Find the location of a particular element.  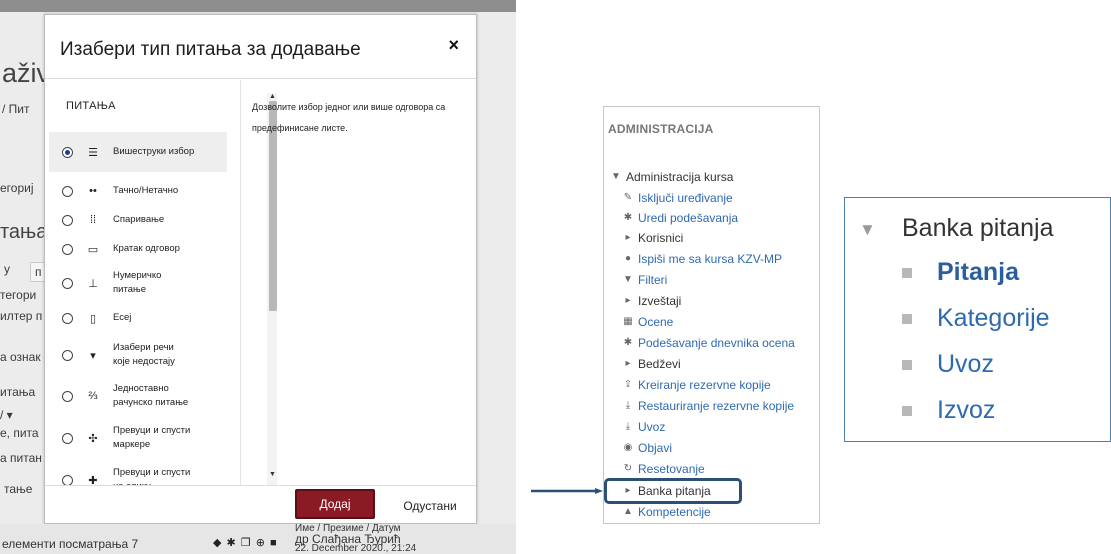

highlight-box is located at coordinates (673, 491).